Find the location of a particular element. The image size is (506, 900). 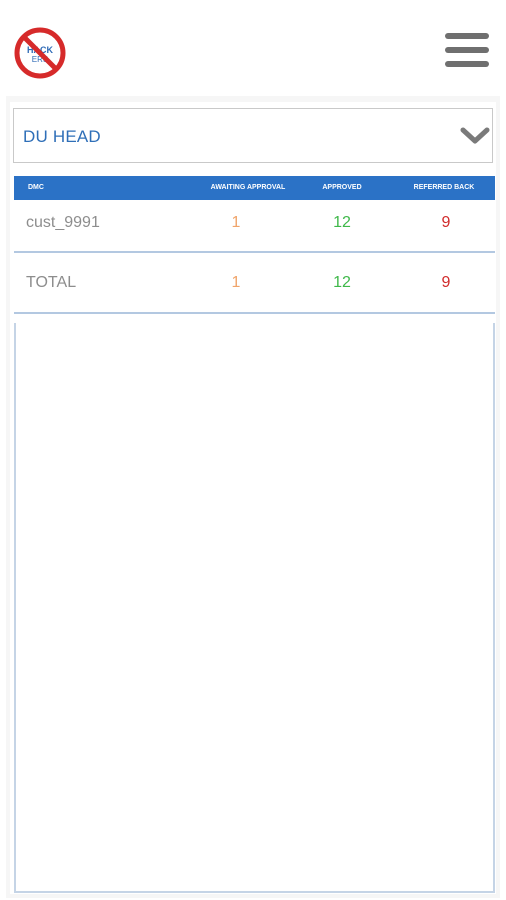

role-select-value: DU HEAD is located at coordinates (62, 136).